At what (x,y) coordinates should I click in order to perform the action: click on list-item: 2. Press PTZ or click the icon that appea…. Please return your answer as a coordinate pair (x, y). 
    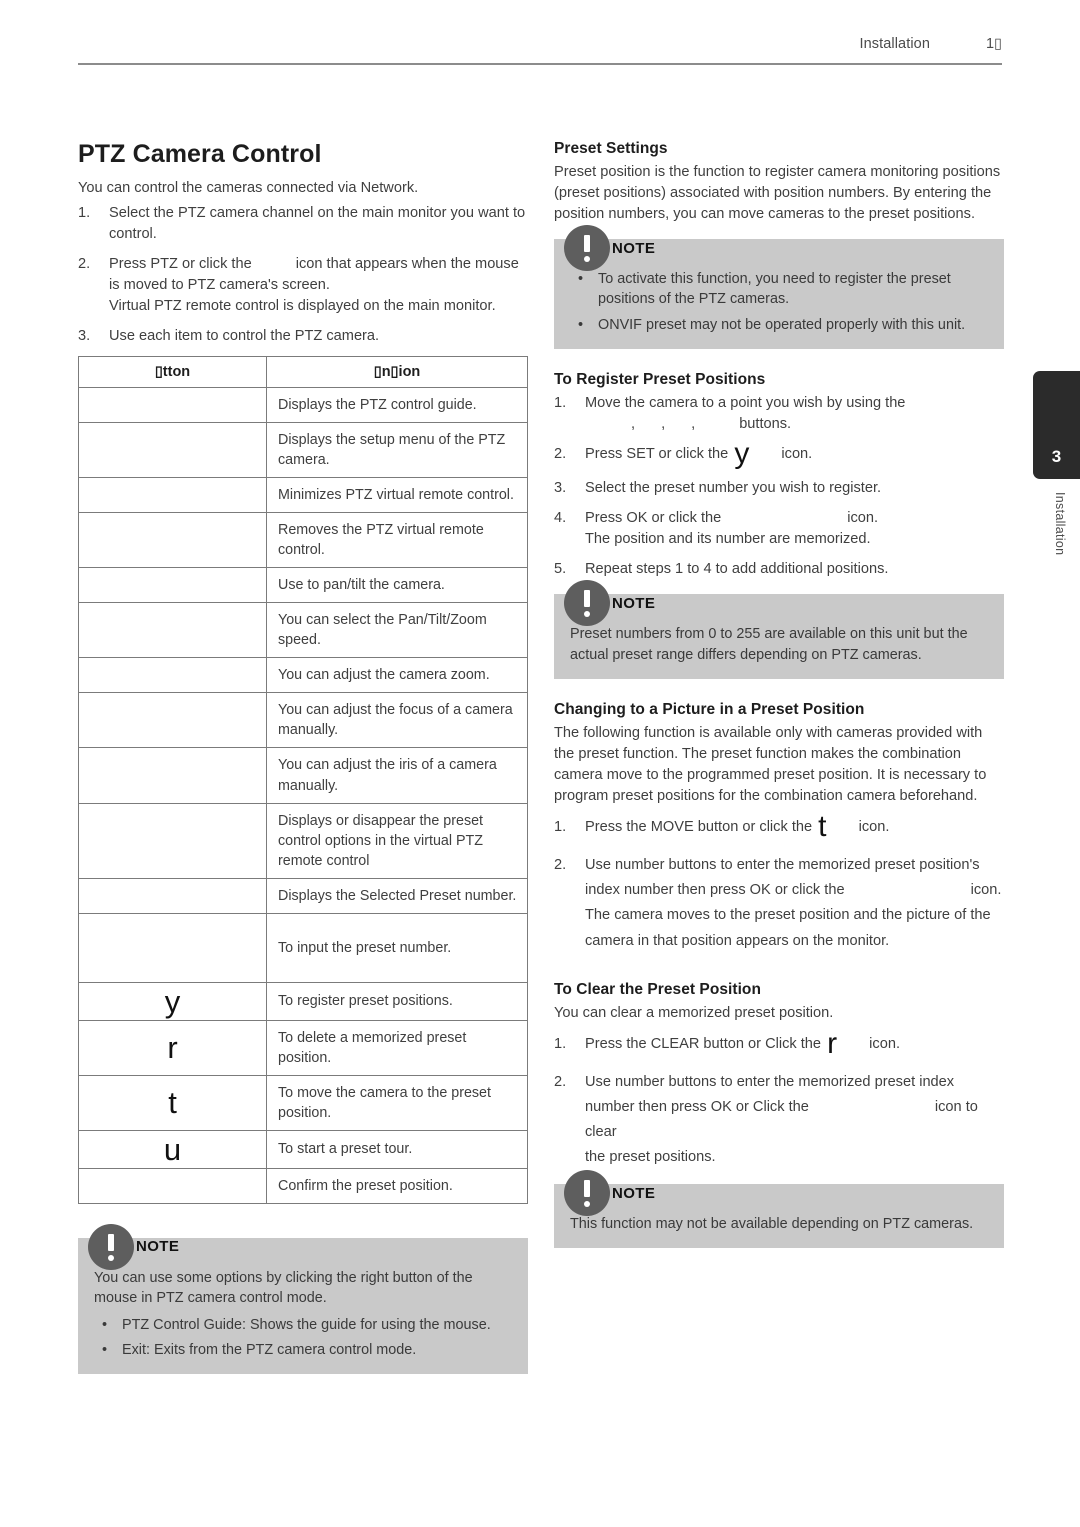
    Looking at the image, I should click on (303, 285).